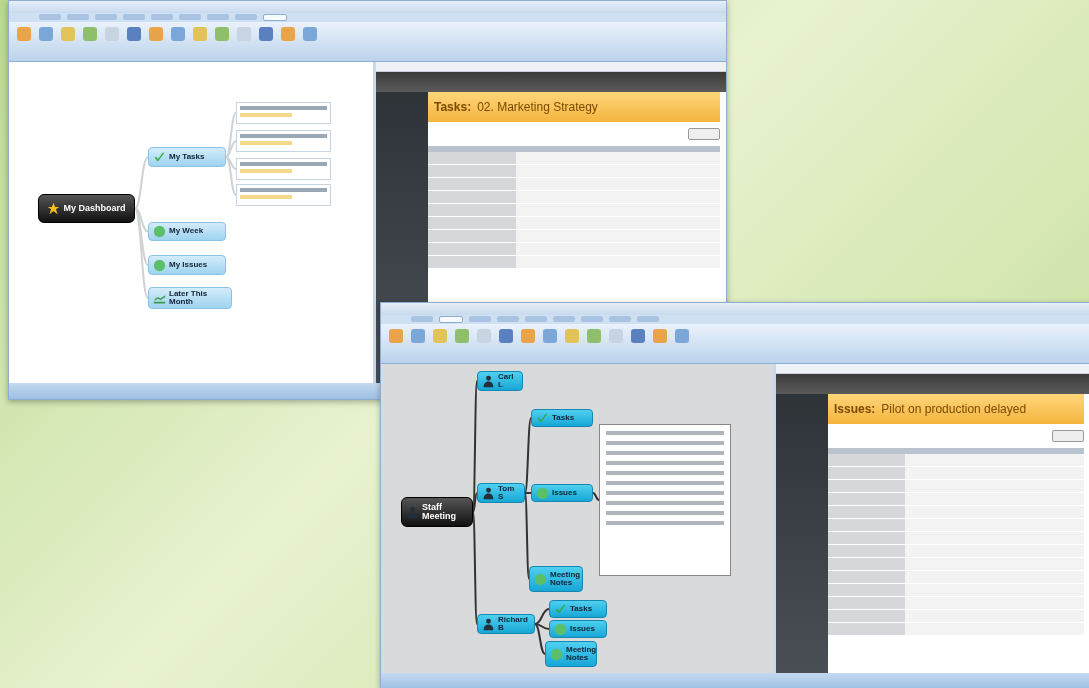 The image size is (1089, 688). What do you see at coordinates (453, 107) in the screenshot?
I see `page-category: Tasks:` at bounding box center [453, 107].